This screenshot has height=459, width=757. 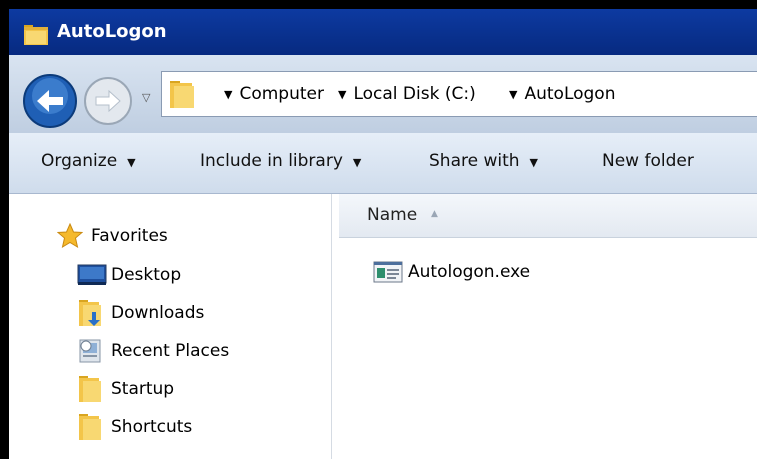 I want to click on breadcrumb-computer: ▼ Computer, so click(x=274, y=94).